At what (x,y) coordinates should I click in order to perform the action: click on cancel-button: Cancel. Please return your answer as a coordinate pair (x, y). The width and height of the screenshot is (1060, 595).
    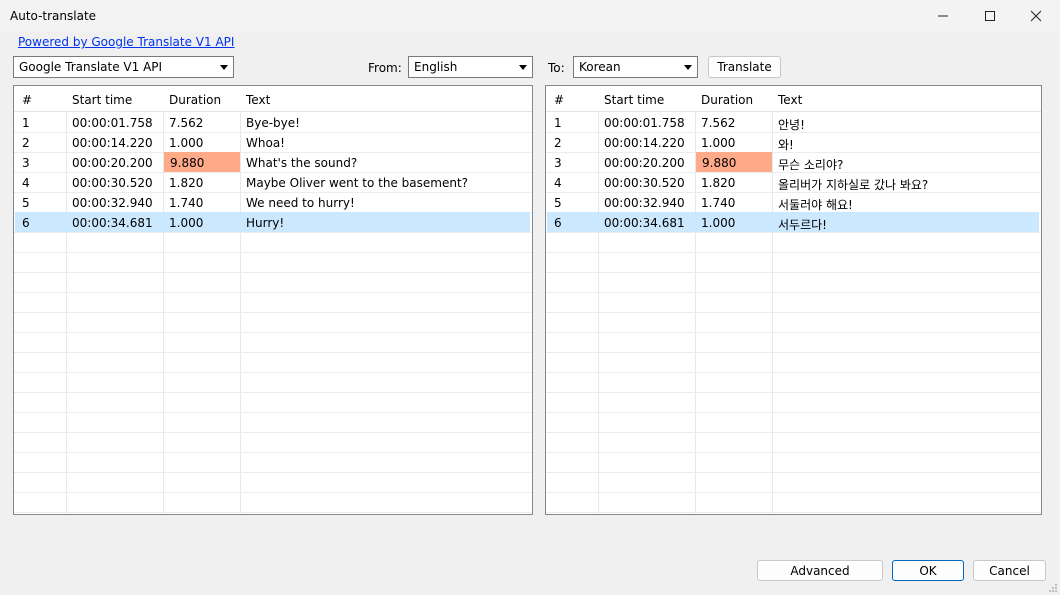
    Looking at the image, I should click on (1009, 570).